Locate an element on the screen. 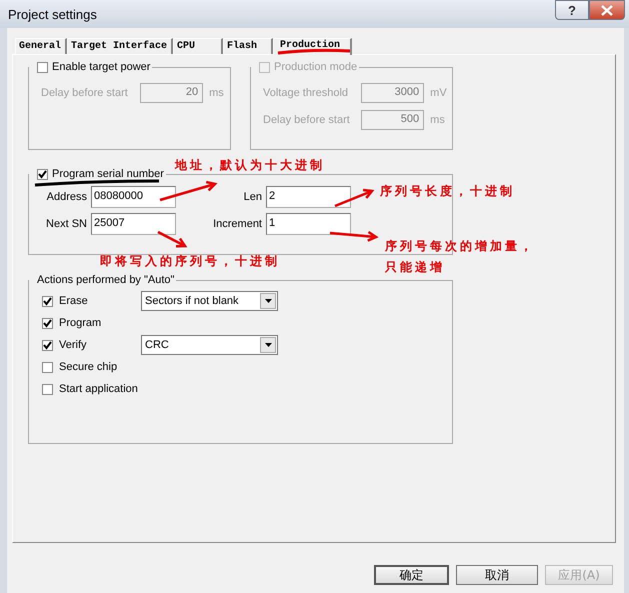 The width and height of the screenshot is (629, 593). close-button is located at coordinates (607, 10).